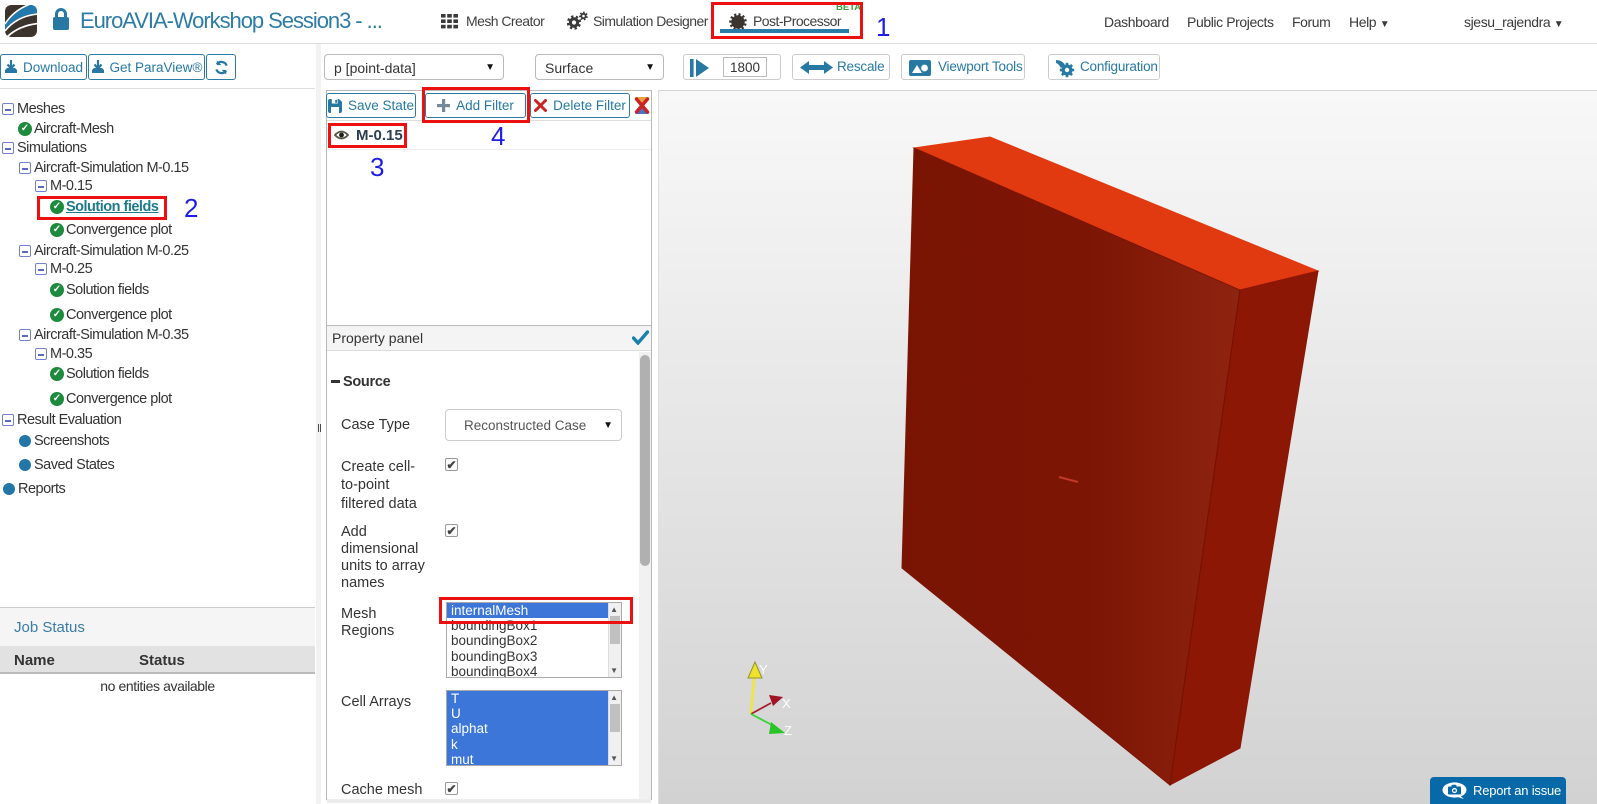 This screenshot has width=1597, height=804. I want to click on svg-text: Y, so click(763, 669).